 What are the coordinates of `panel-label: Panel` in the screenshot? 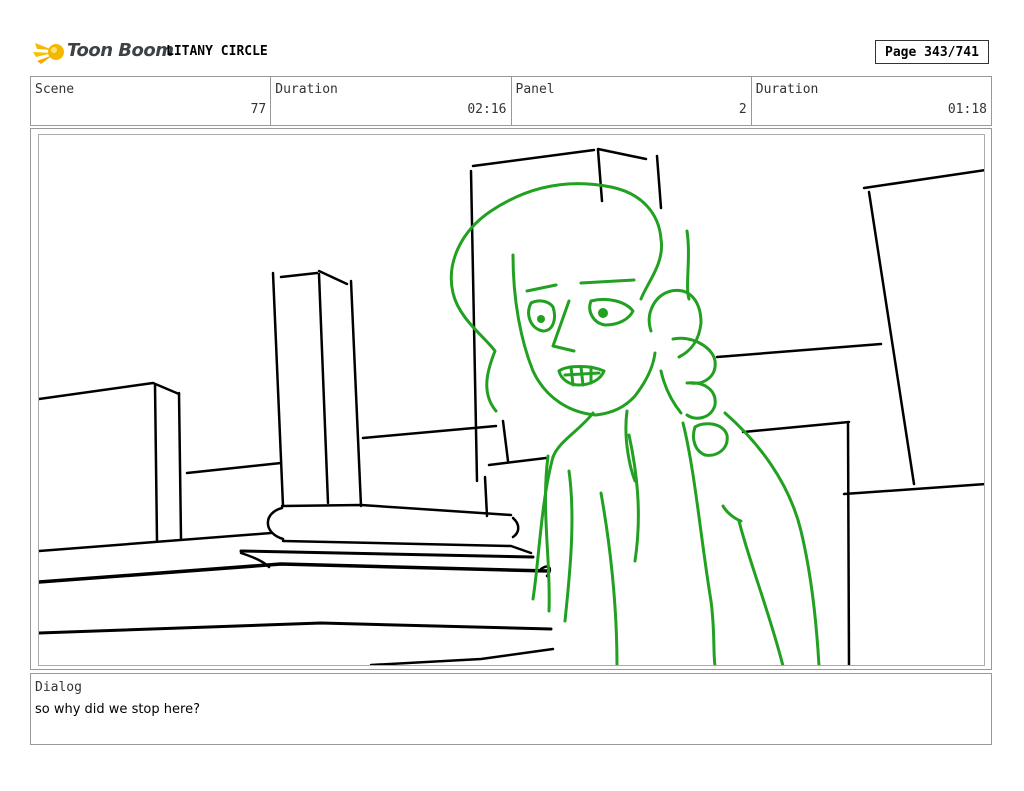 It's located at (535, 89).